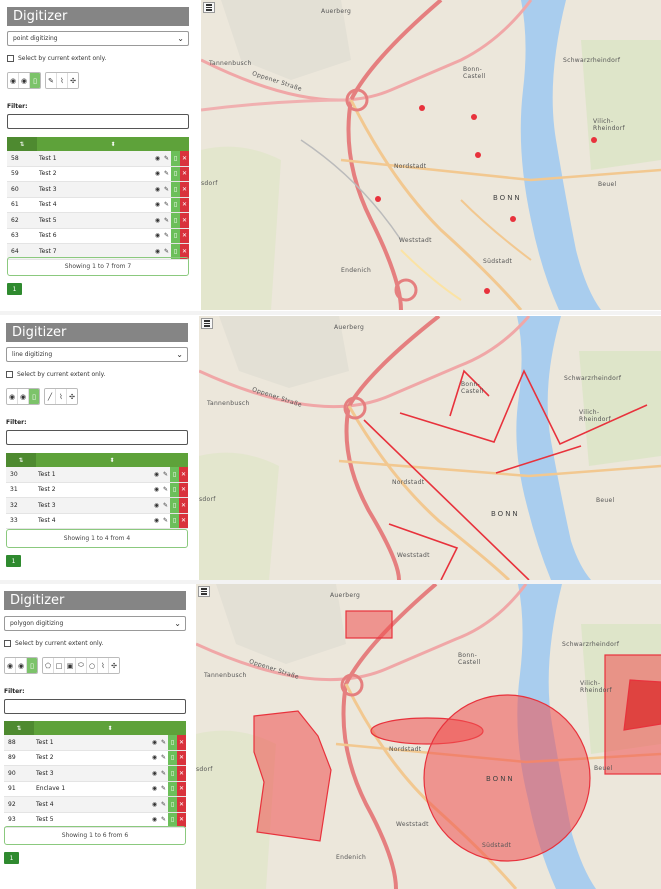  I want to click on enclave-tool-icon: ▣, so click(70, 665).